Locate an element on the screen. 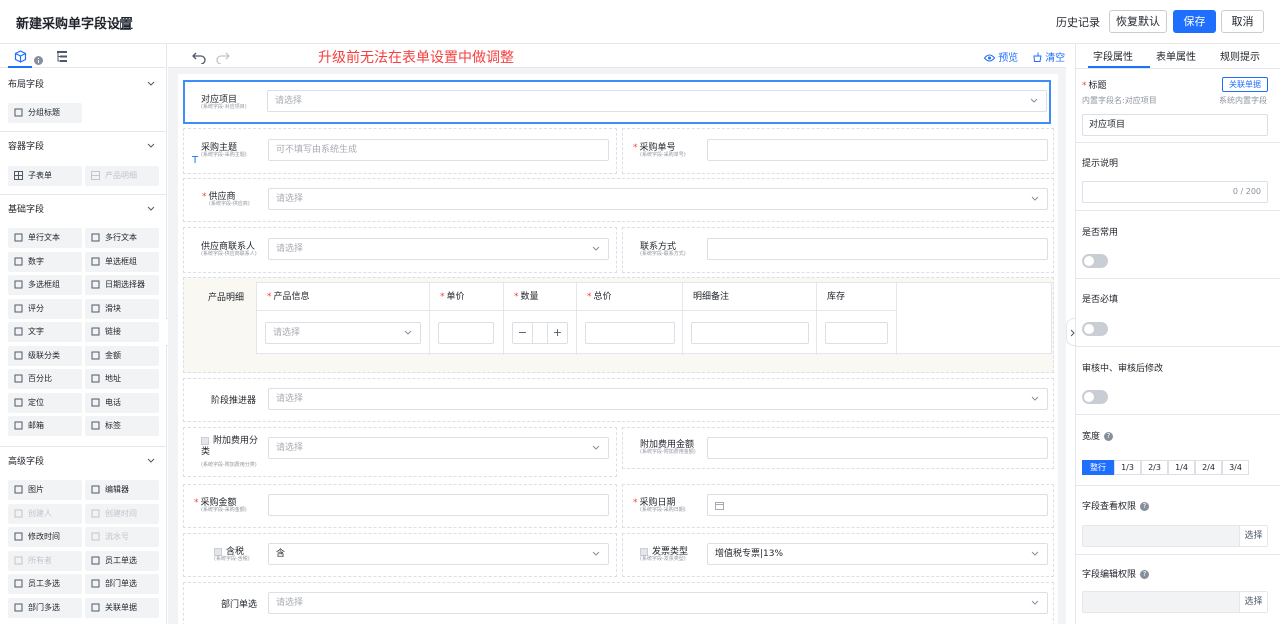 This screenshot has width=1280, height=624. total-price-input is located at coordinates (630, 333).